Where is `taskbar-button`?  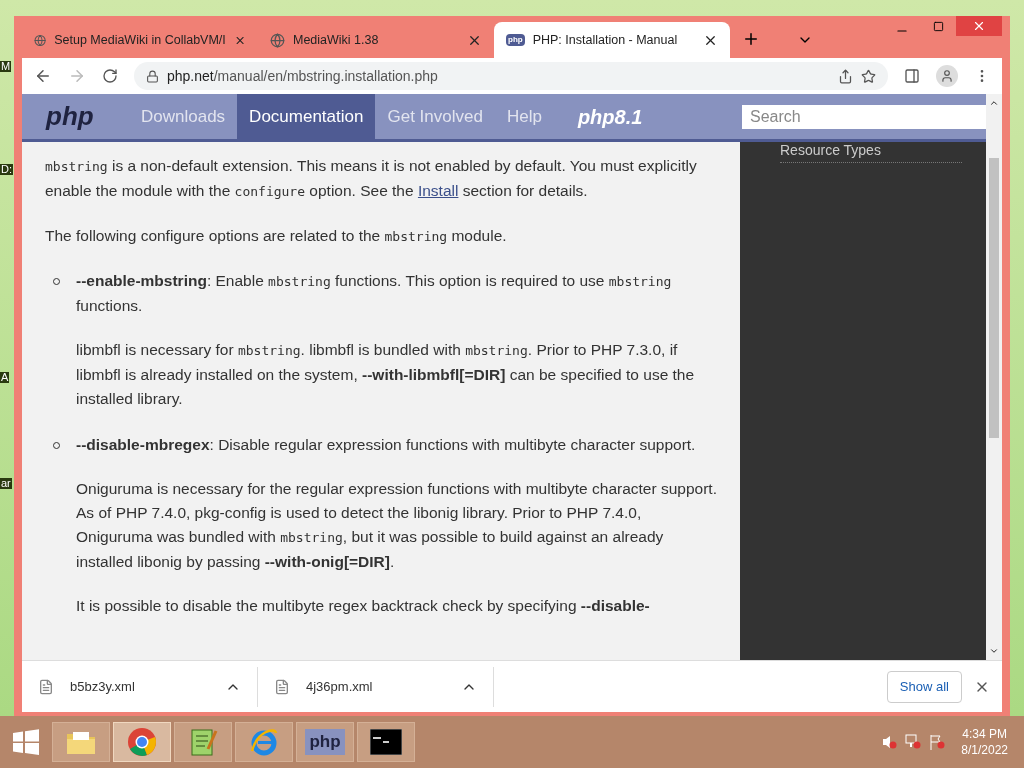 taskbar-button is located at coordinates (386, 742).